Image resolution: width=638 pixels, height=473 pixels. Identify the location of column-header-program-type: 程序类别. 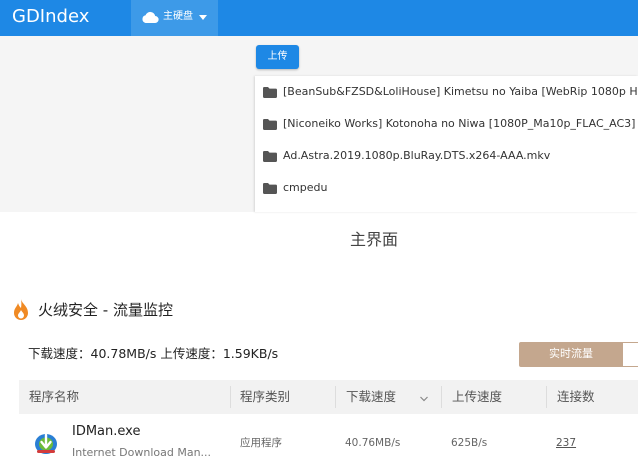
(265, 397).